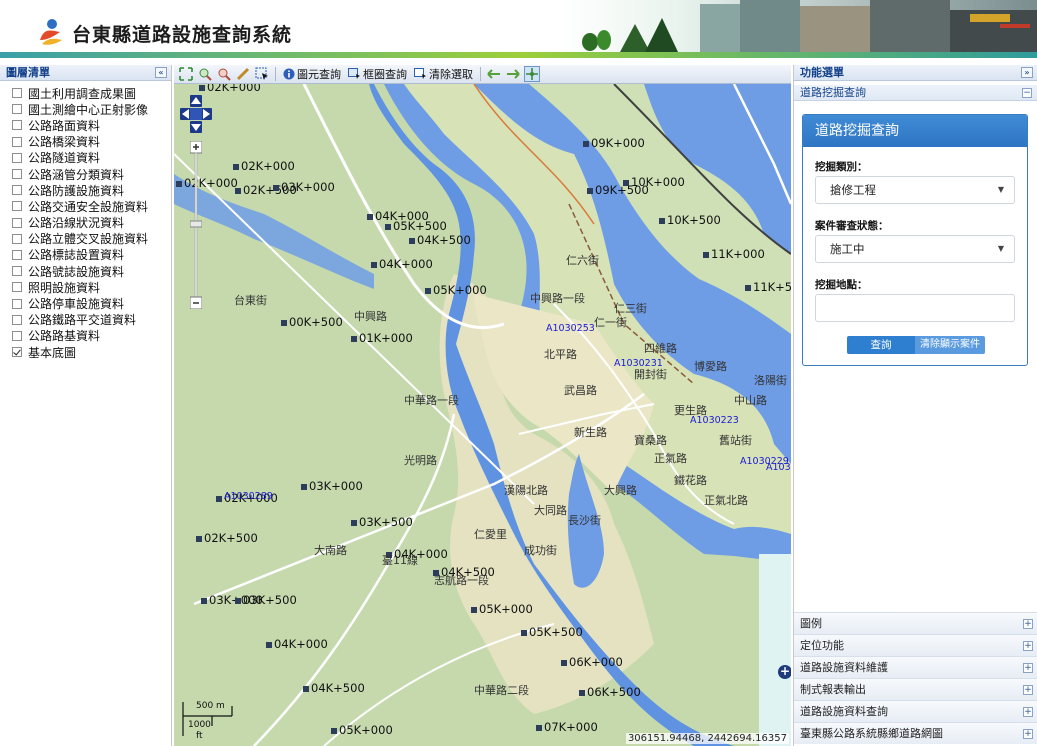 The width and height of the screenshot is (1037, 746). I want to click on collapse-left-panel-button: «, so click(161, 72).